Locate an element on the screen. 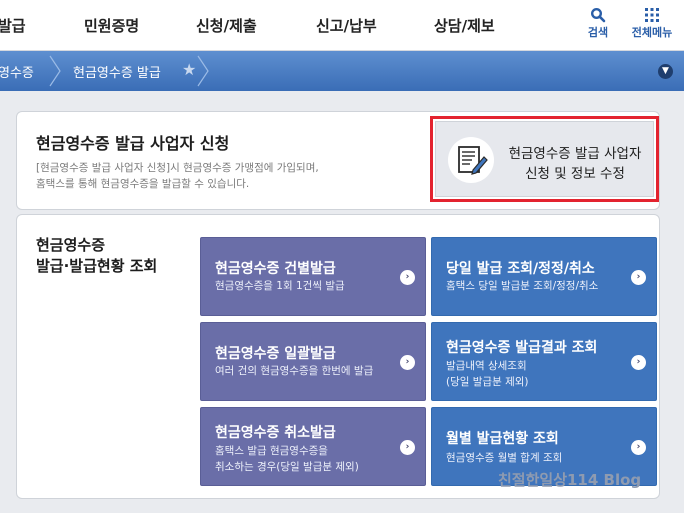 The image size is (684, 513). breadcrumb-separator-icon is located at coordinates (55, 71).